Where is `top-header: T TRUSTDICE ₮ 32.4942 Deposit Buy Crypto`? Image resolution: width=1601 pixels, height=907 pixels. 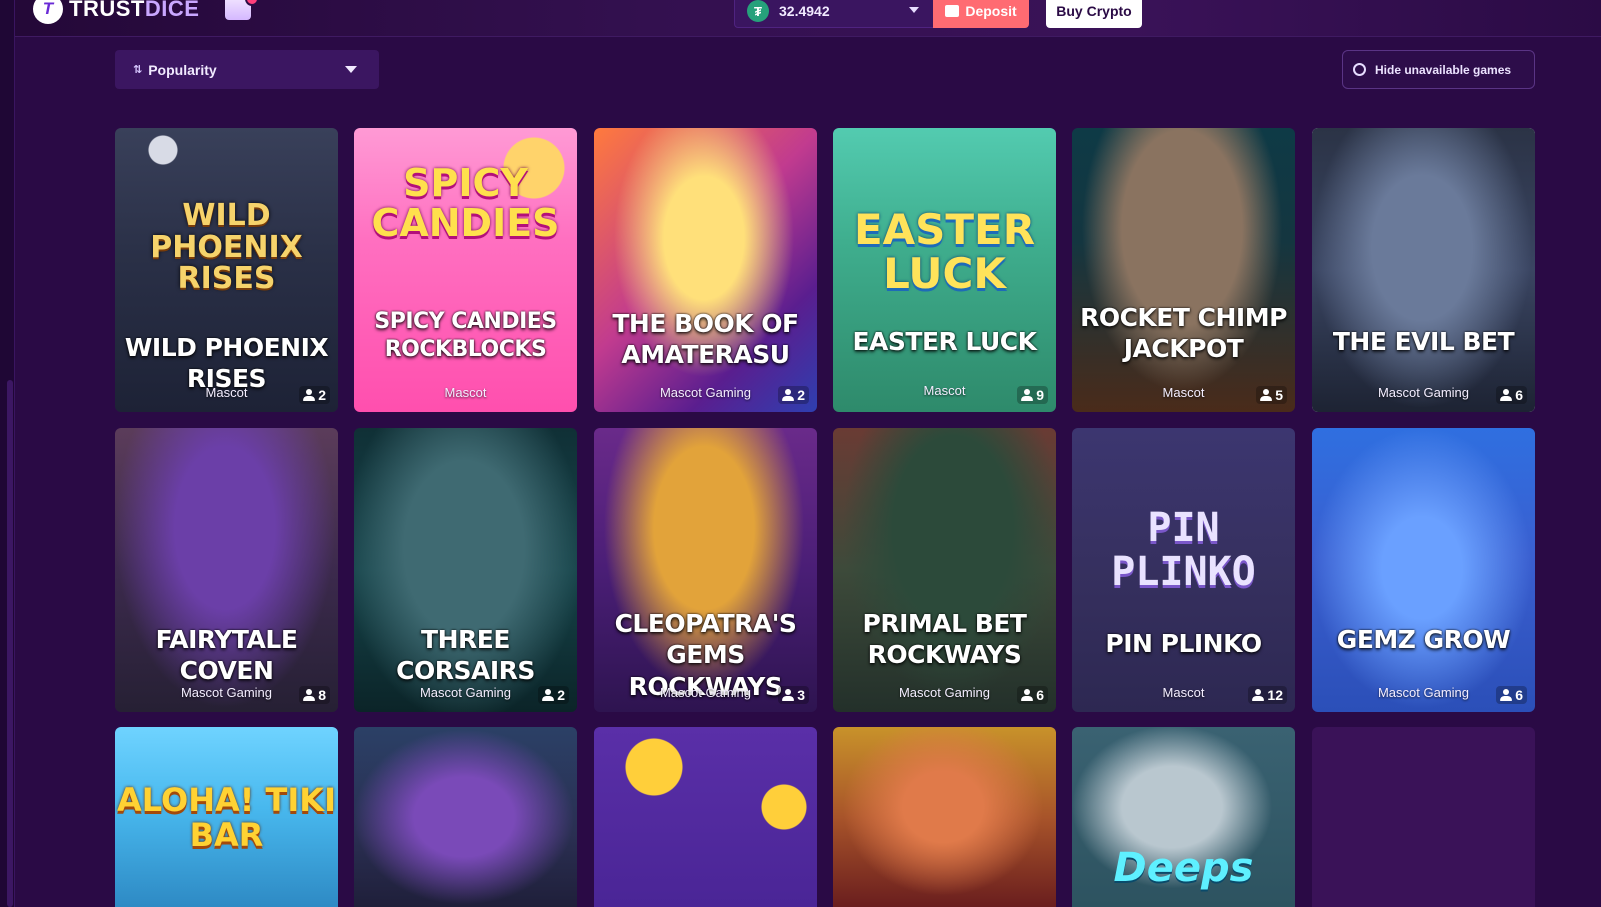 top-header: T TRUSTDICE ₮ 32.4942 Deposit Buy Crypto is located at coordinates (808, 18).